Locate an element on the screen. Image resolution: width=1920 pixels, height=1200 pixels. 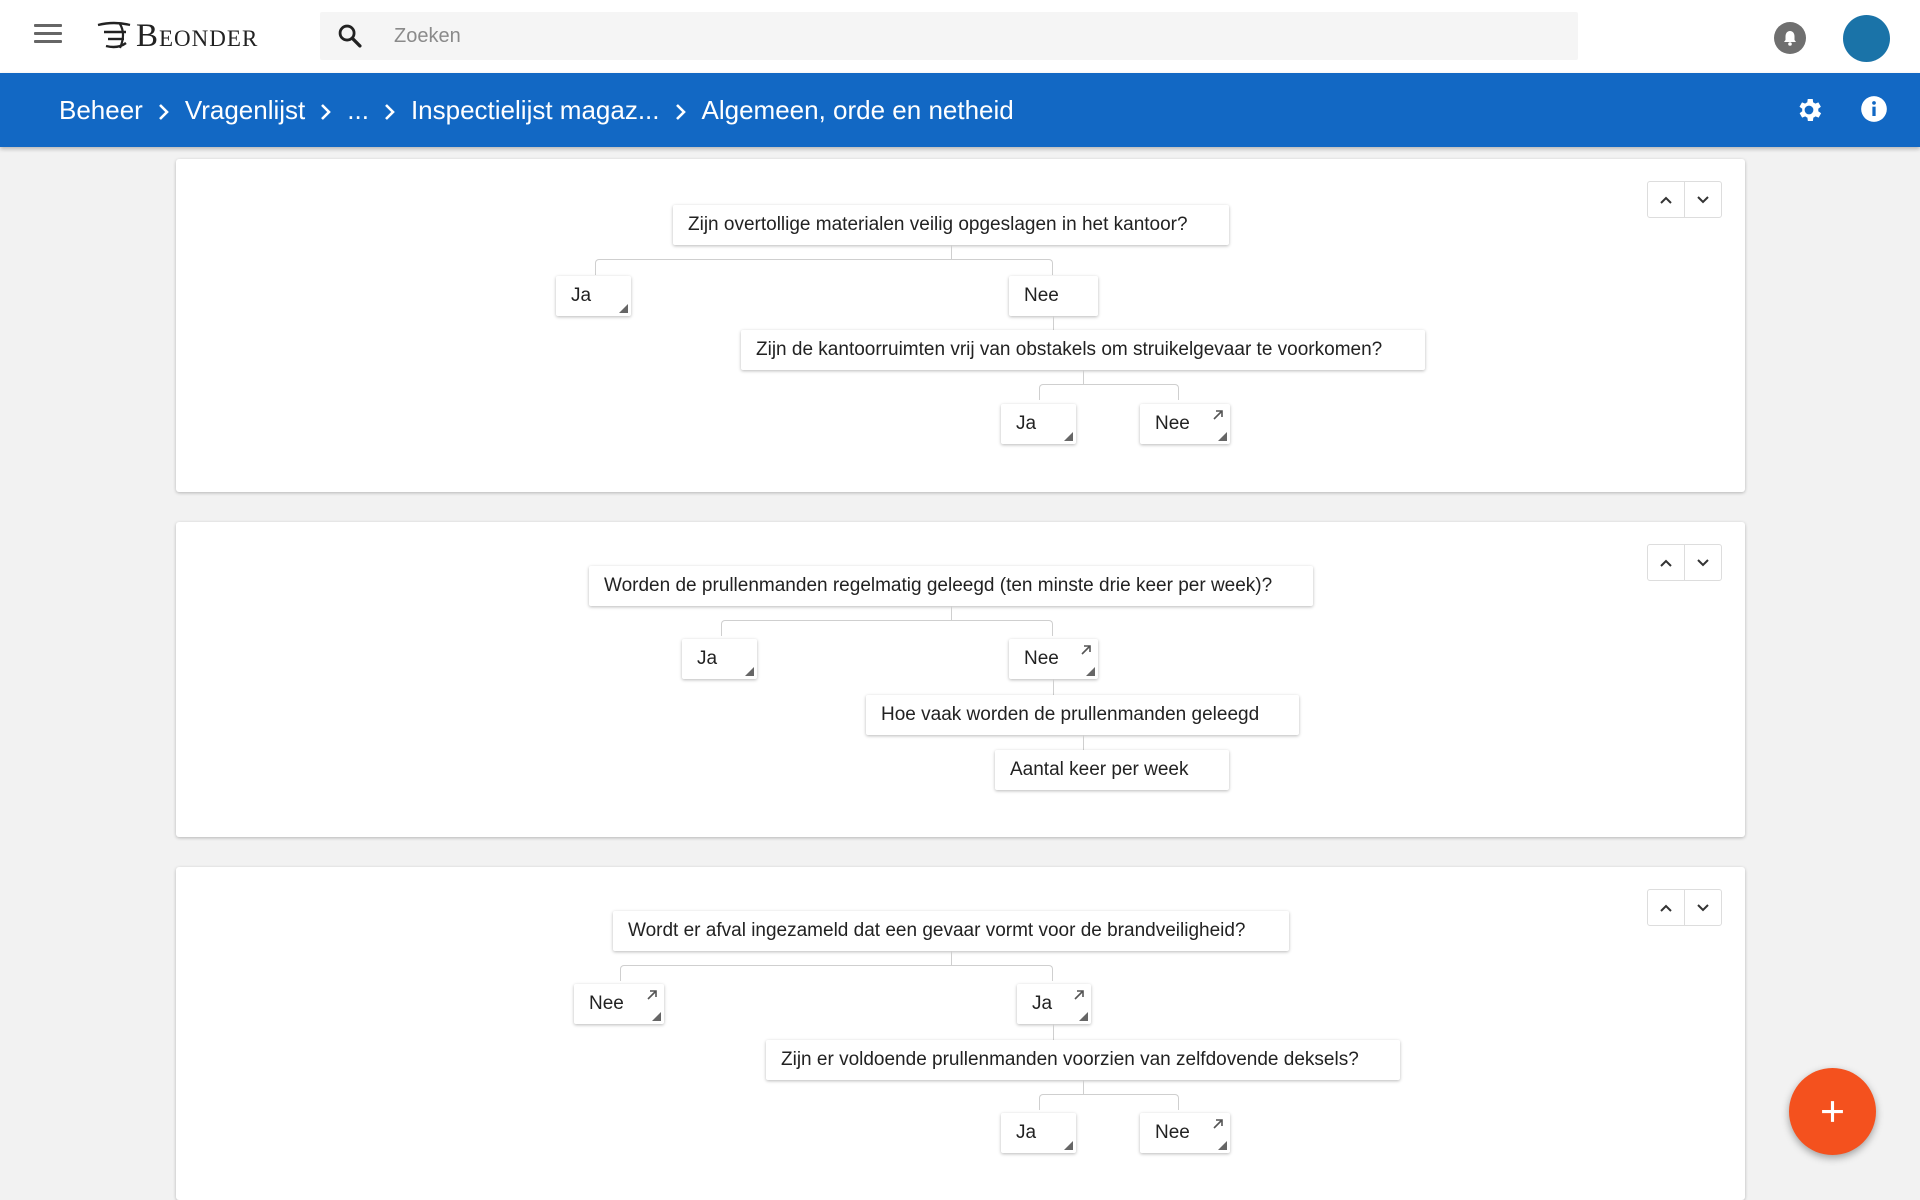
info-icon is located at coordinates (1874, 109).